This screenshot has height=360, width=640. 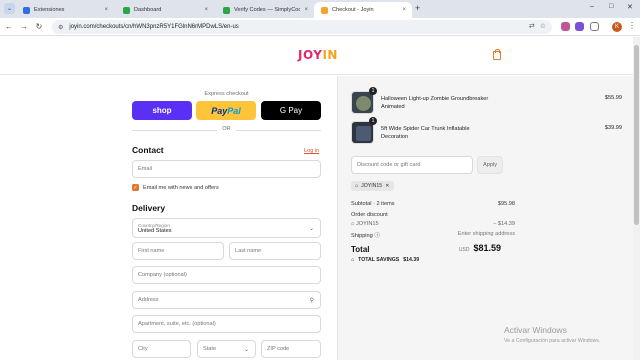 What do you see at coordinates (504, 224) in the screenshot?
I see `discount-value: – $14.39` at bounding box center [504, 224].